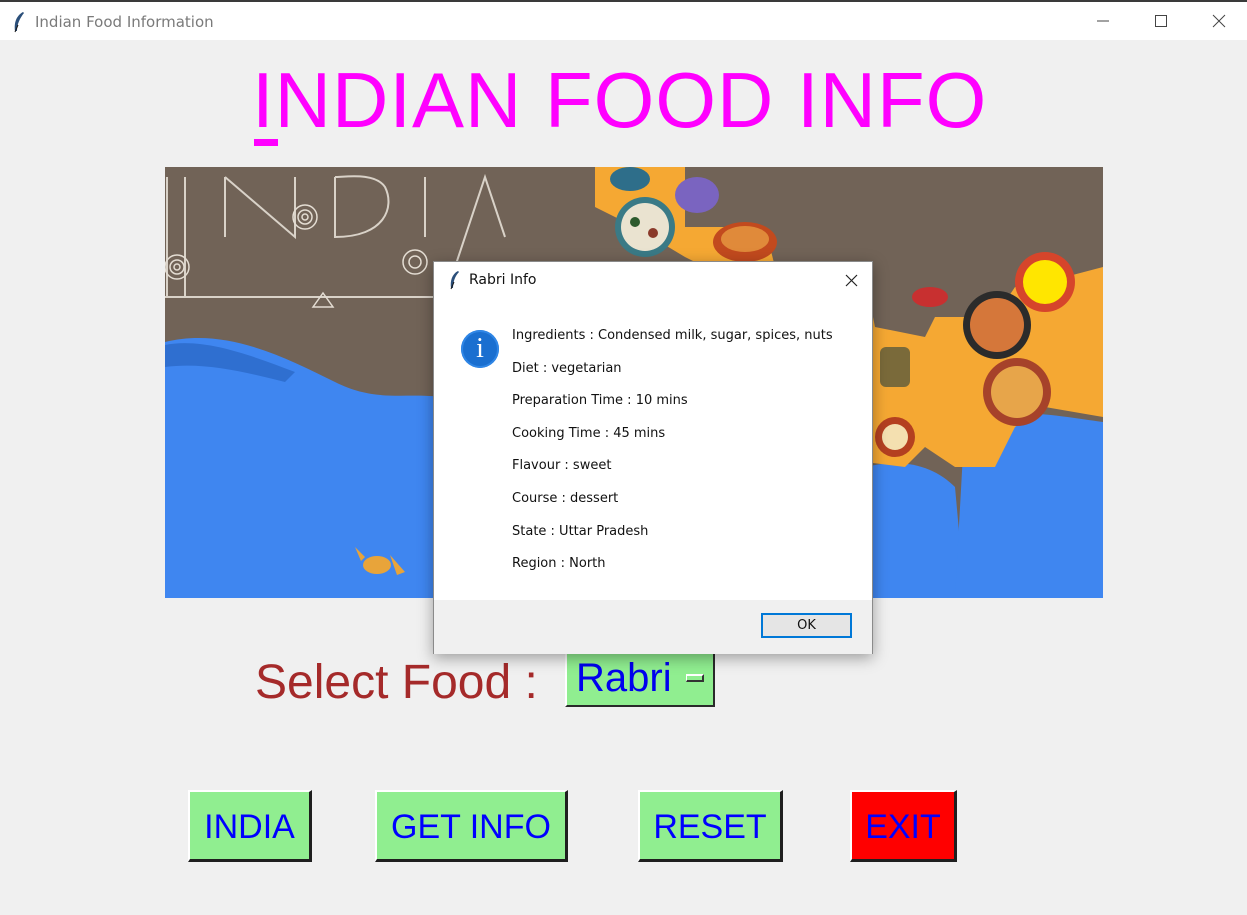 The height and width of the screenshot is (915, 1247). I want to click on close-window-button, so click(1218, 21).